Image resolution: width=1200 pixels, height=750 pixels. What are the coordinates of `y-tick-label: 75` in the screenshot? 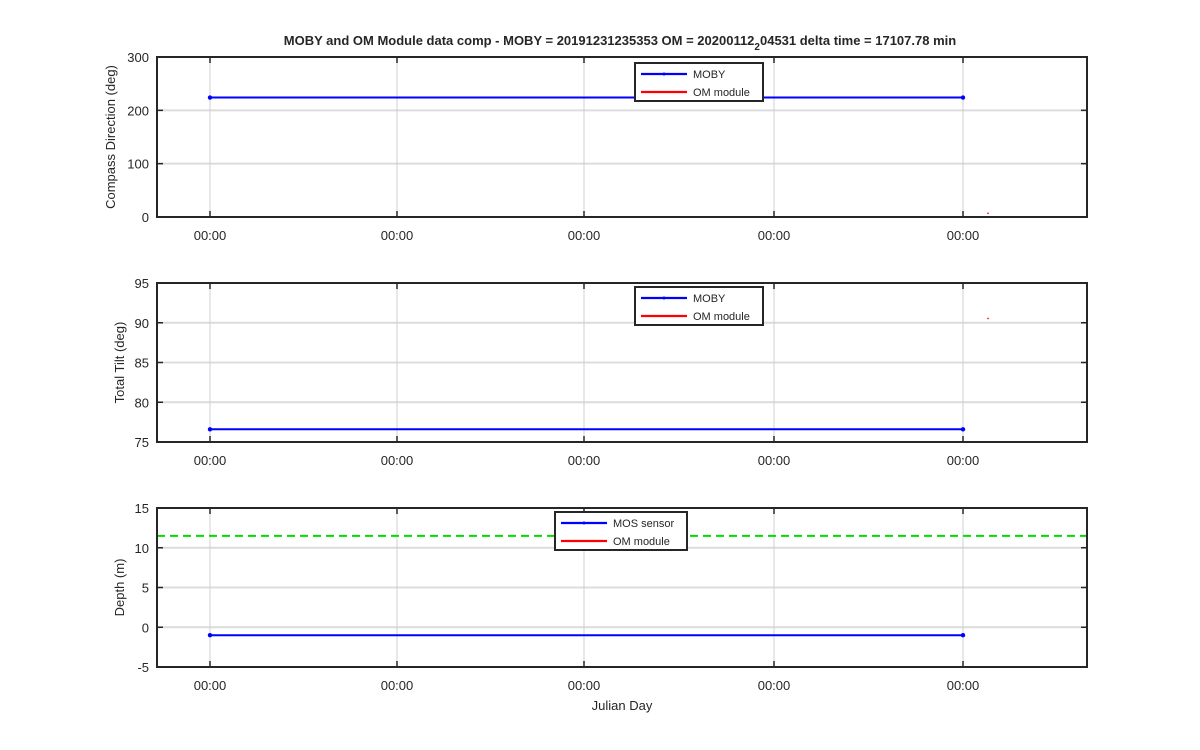 It's located at (142, 442).